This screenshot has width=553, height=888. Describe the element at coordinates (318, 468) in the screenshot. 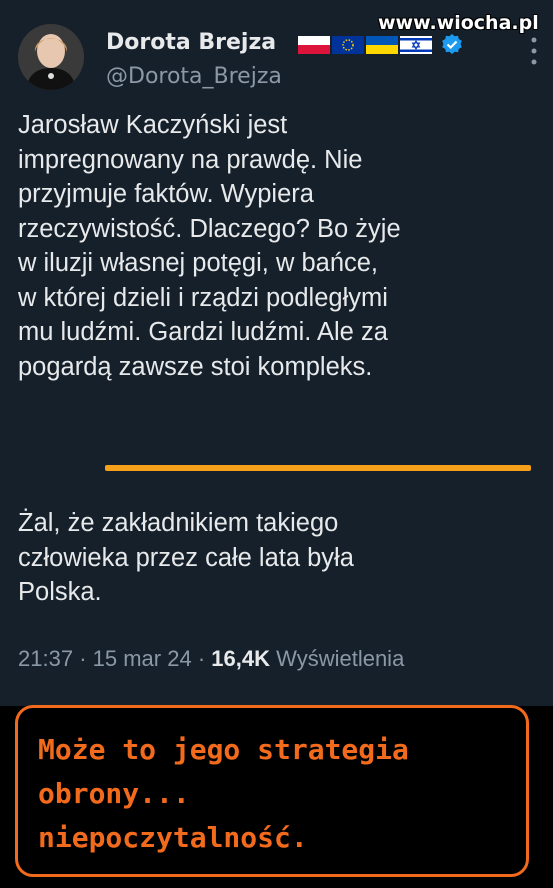

I see `highlight-underline` at that location.